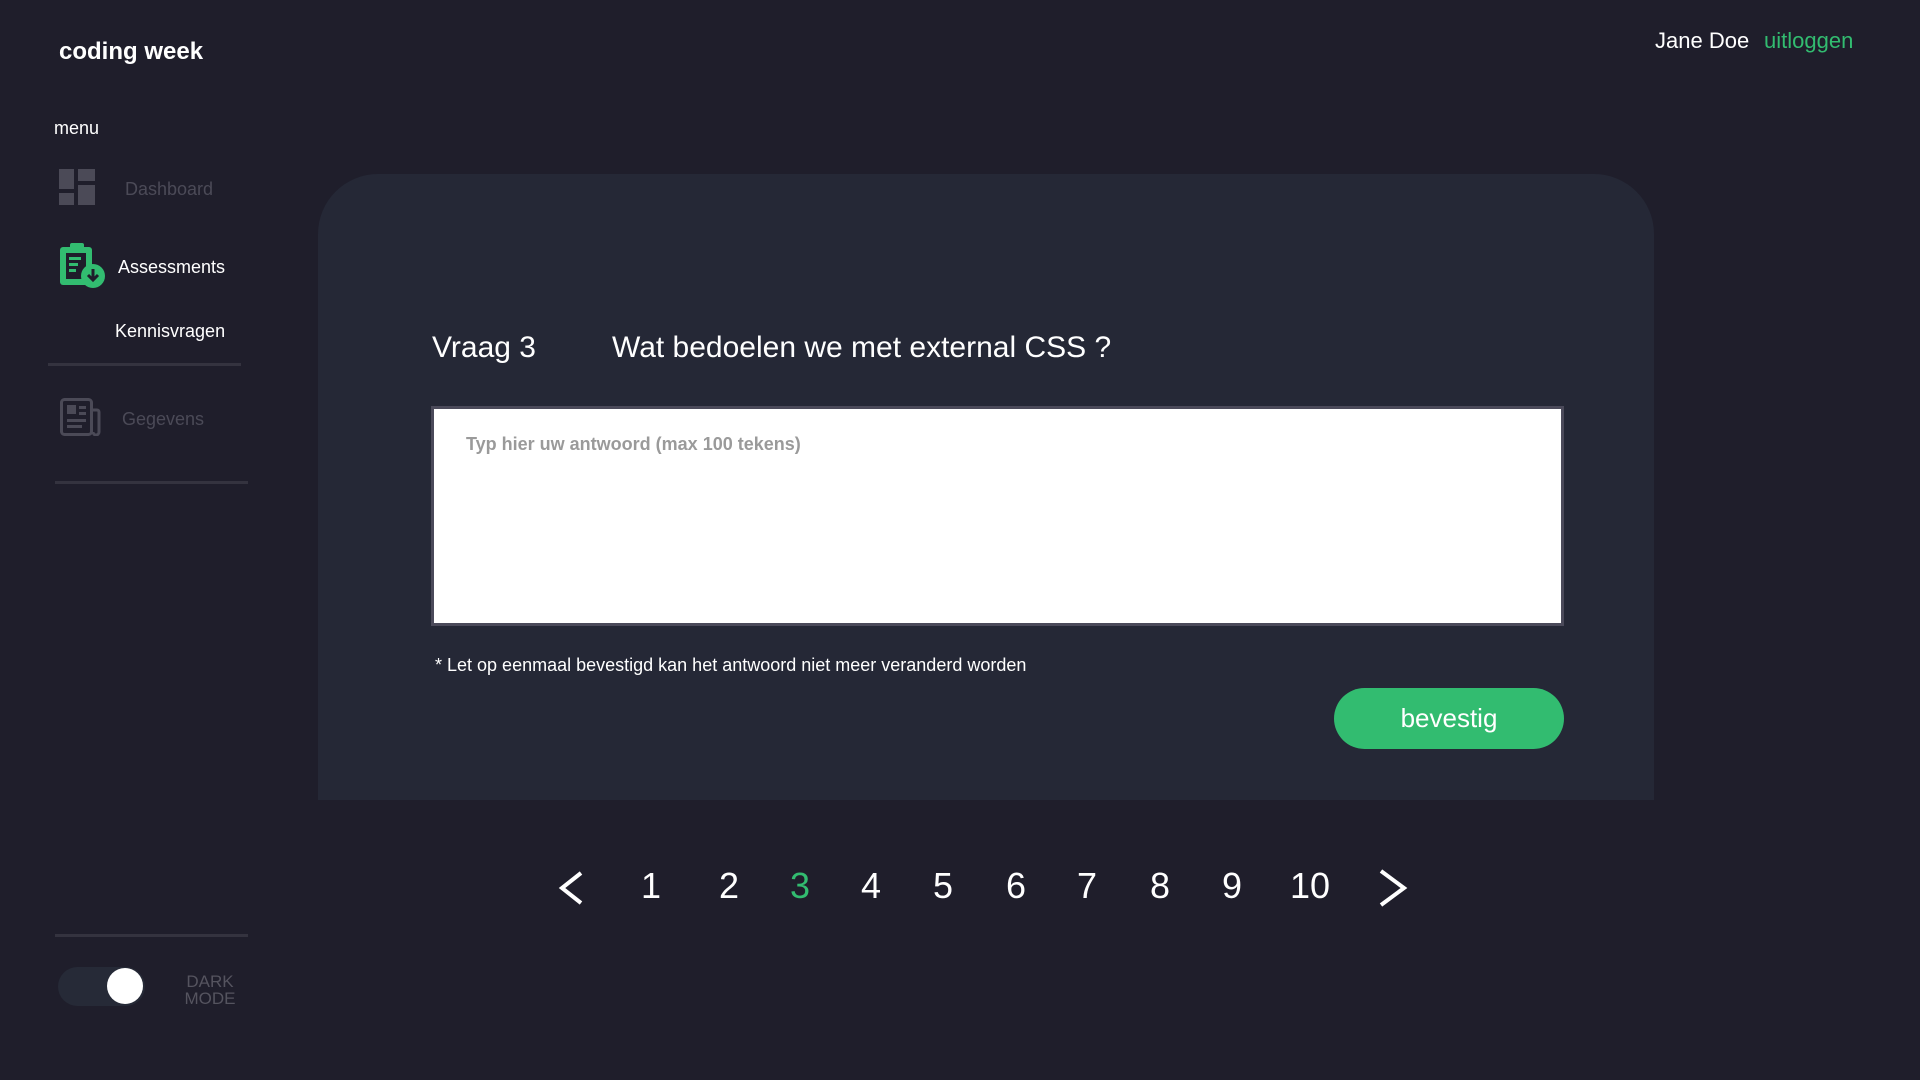  I want to click on user-name: Jane Doe, so click(1702, 40).